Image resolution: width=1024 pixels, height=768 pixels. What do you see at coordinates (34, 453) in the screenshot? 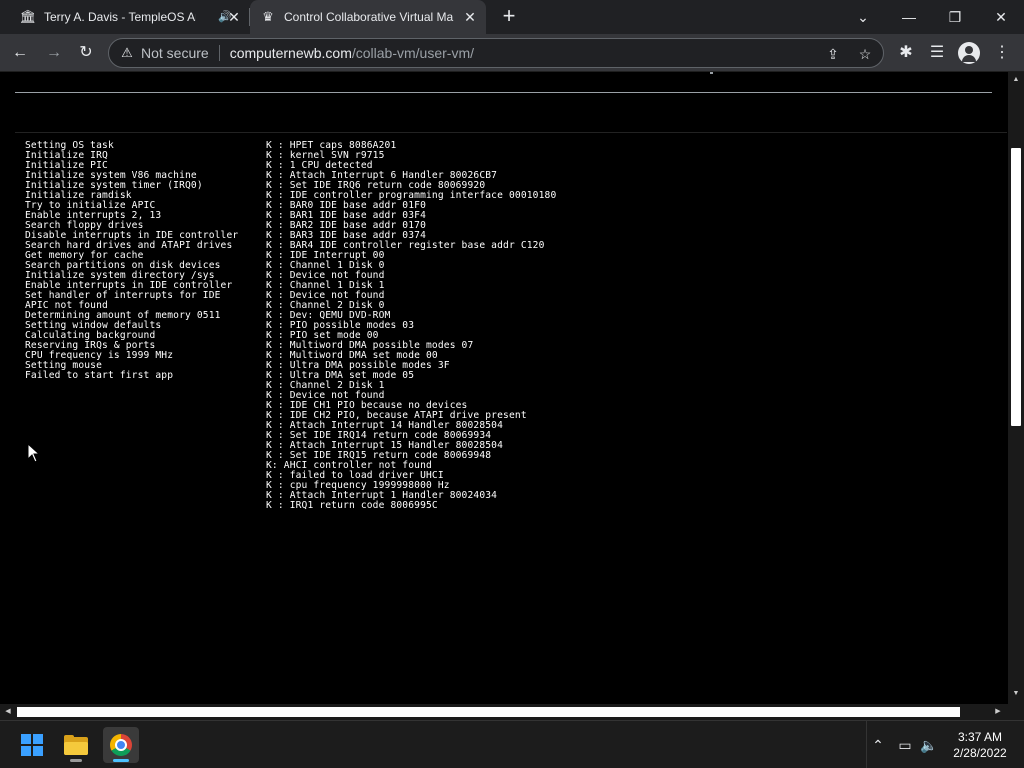
I see `mouse-cursor-icon` at bounding box center [34, 453].